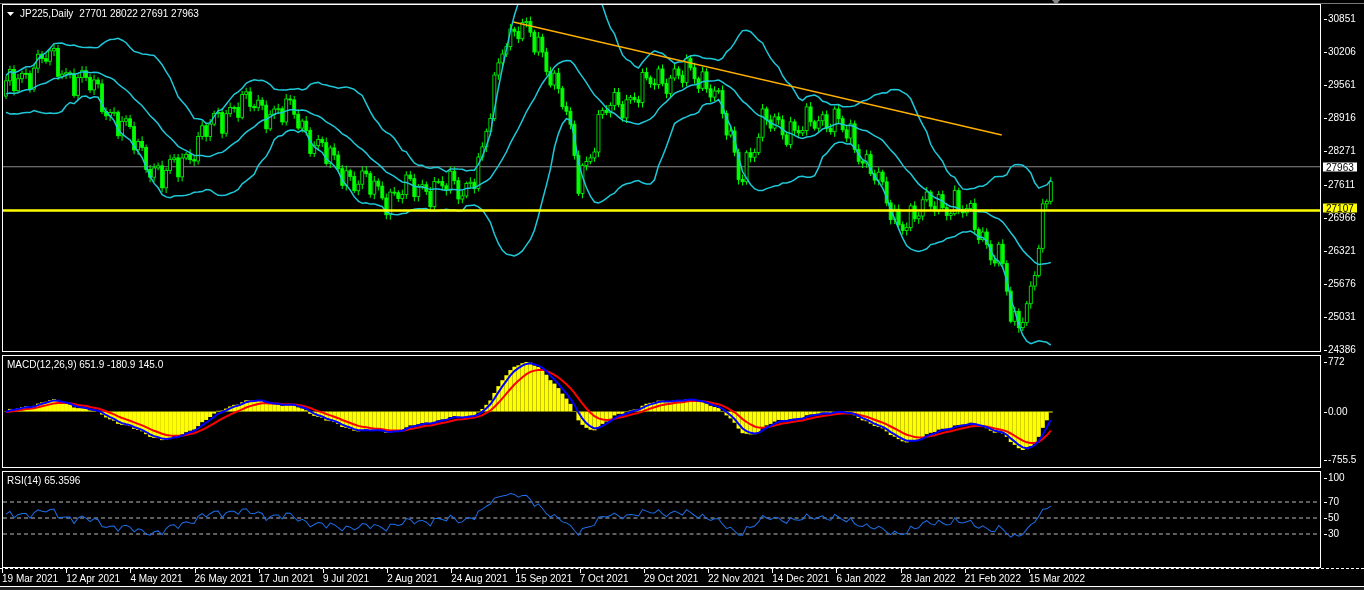 The width and height of the screenshot is (1364, 590). I want to click on macd-label: MACD(12,26,9) 651.9 -180.9 145.0, so click(85, 364).